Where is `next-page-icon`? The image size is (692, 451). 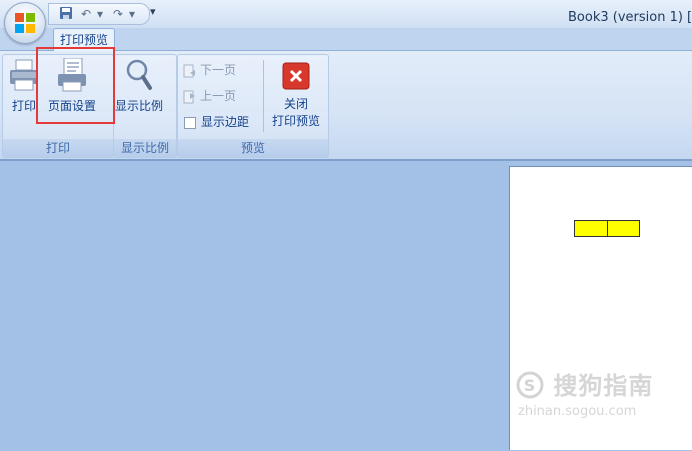 next-page-icon is located at coordinates (190, 71).